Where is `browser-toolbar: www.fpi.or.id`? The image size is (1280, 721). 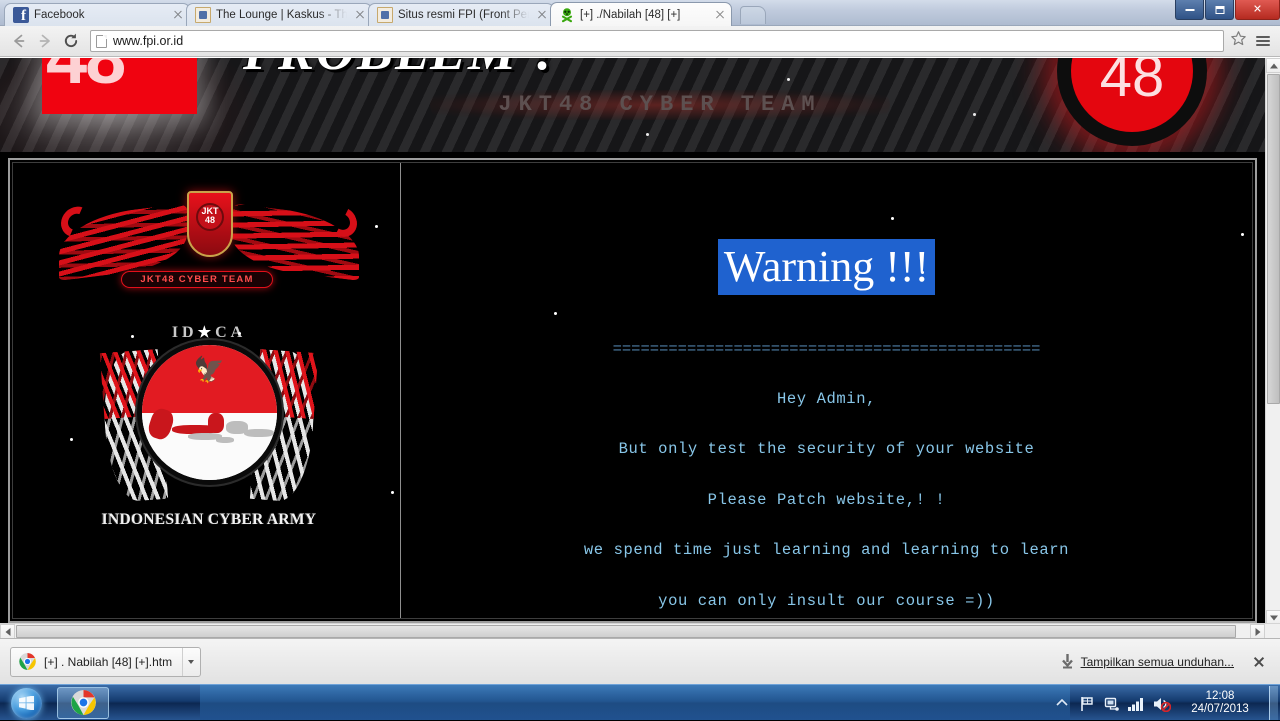
browser-toolbar: www.fpi.or.id is located at coordinates (640, 41).